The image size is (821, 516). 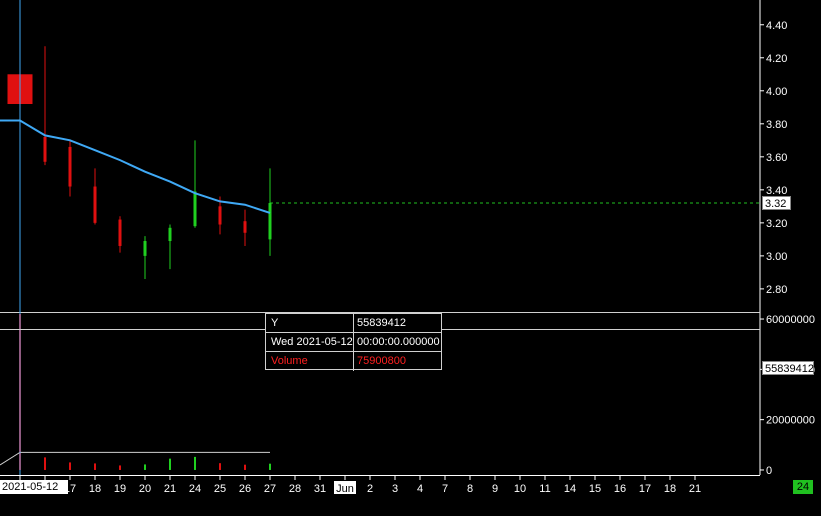 What do you see at coordinates (381, 361) in the screenshot?
I see `tooltip-series-value: 75900800` at bounding box center [381, 361].